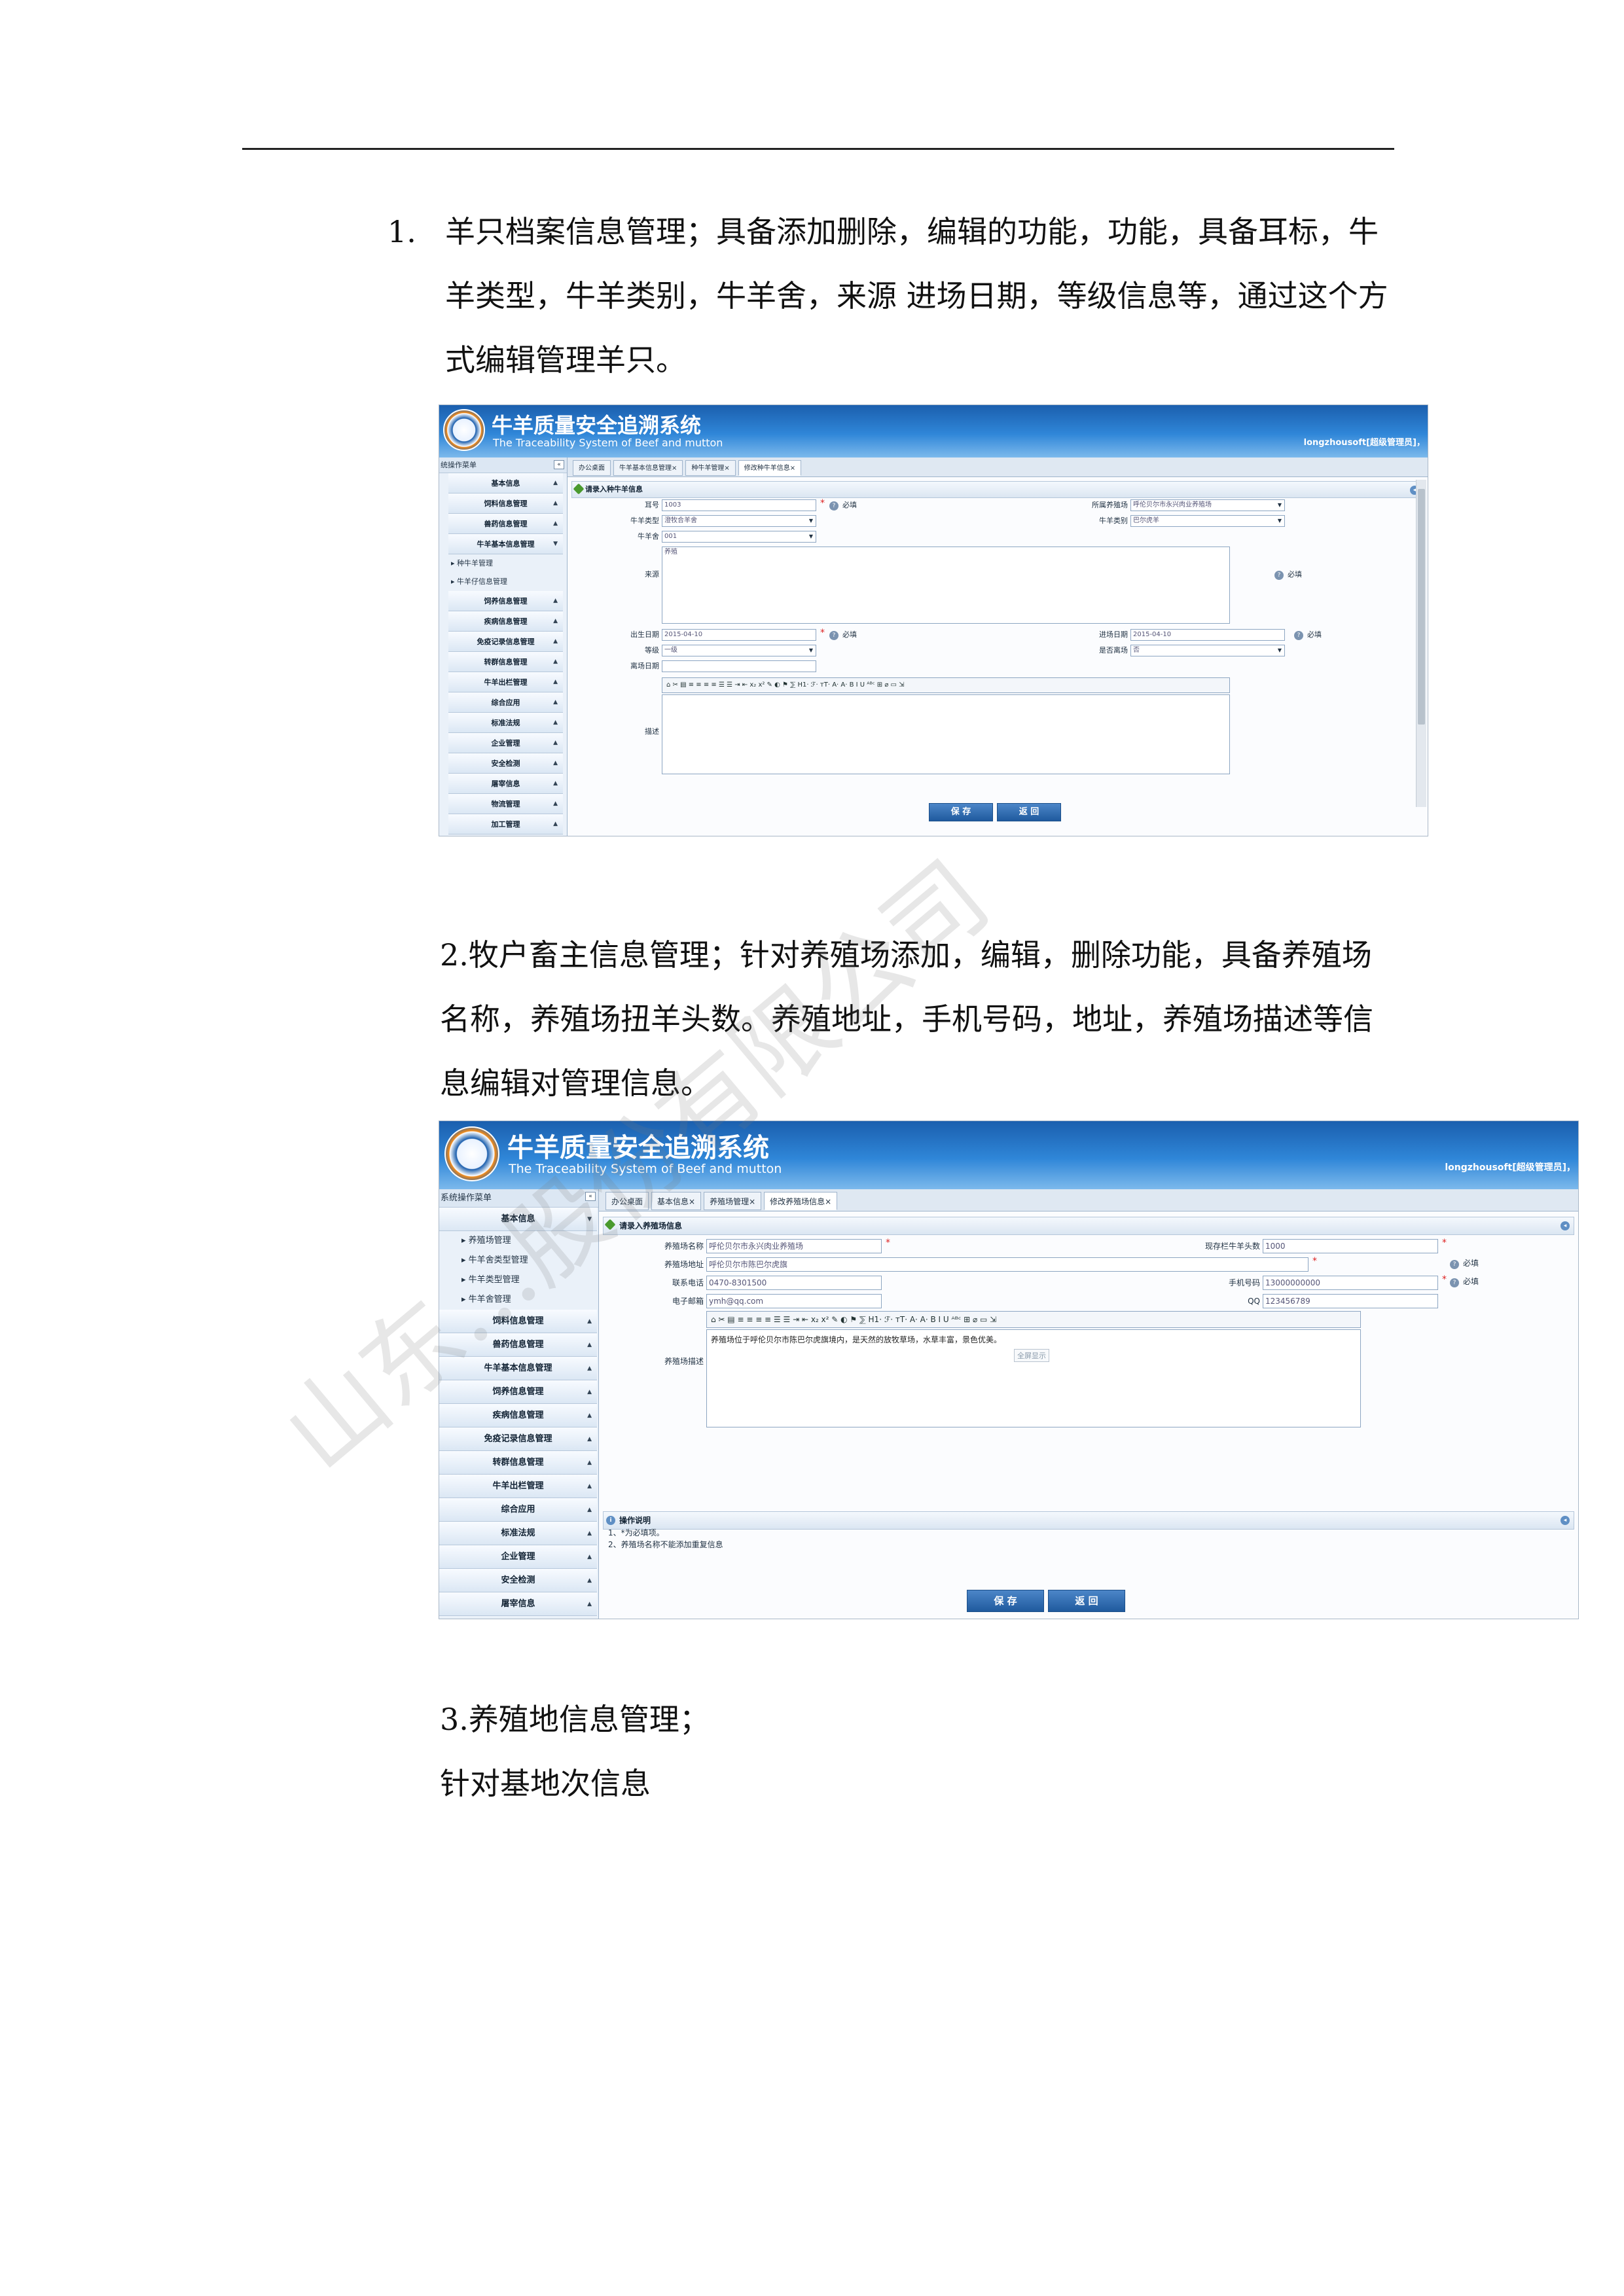  I want to click on sidebar-subitem: ▸ 养殖场管理, so click(518, 1241).